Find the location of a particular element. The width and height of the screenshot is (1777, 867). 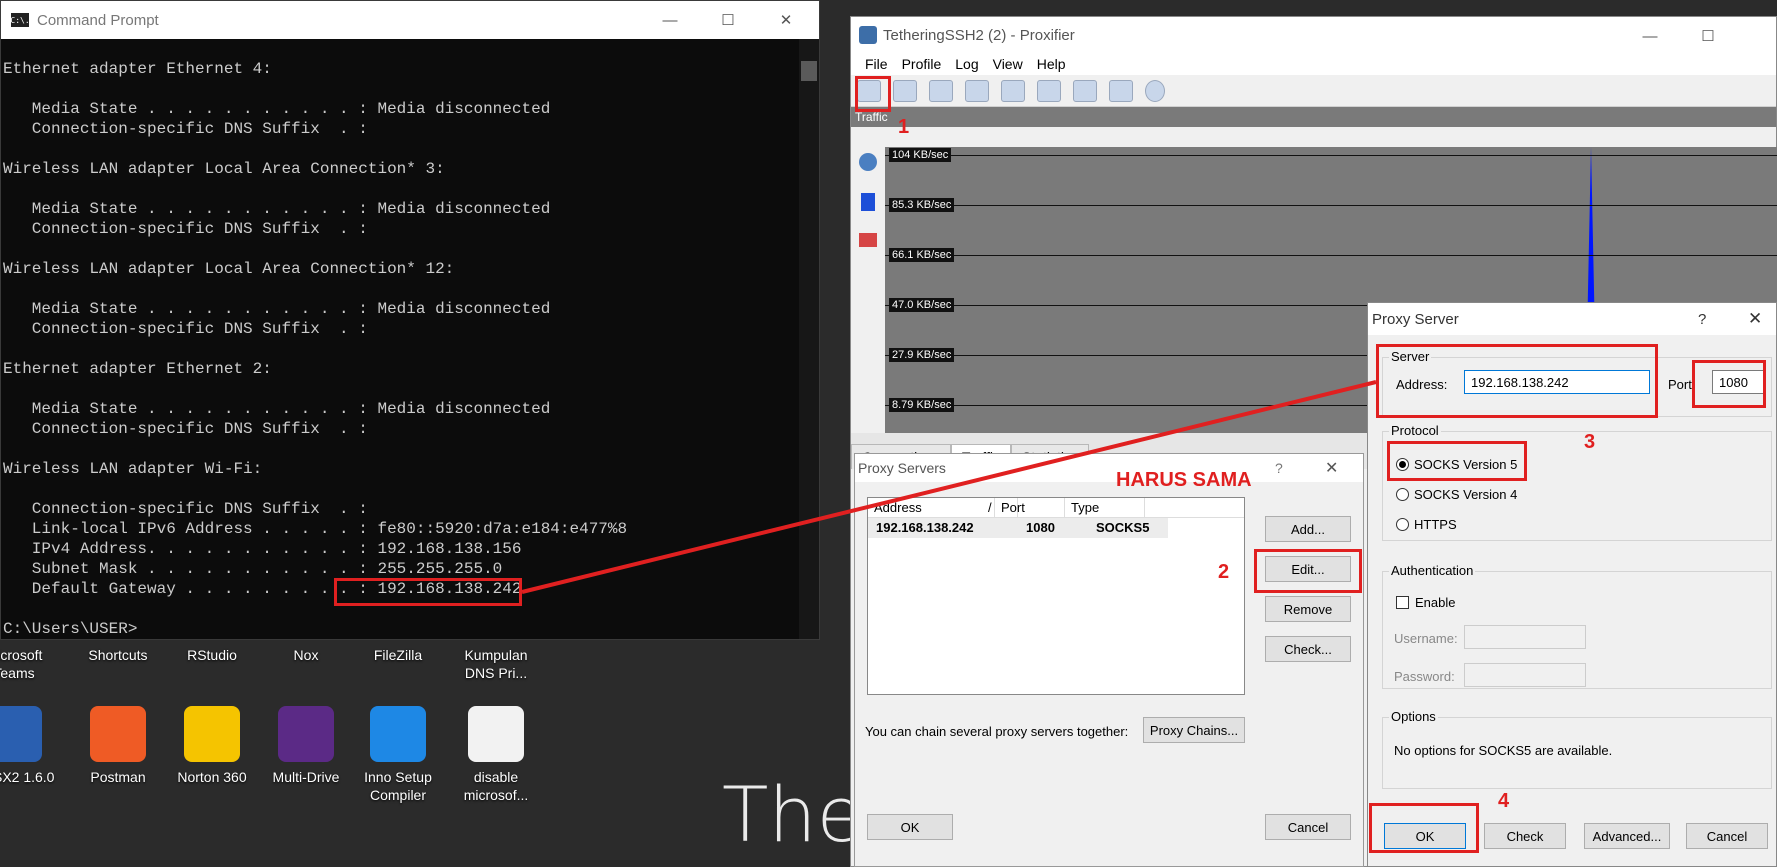

desktop-shortcut: PCSX2 1.6.0 is located at coordinates (28, 746).